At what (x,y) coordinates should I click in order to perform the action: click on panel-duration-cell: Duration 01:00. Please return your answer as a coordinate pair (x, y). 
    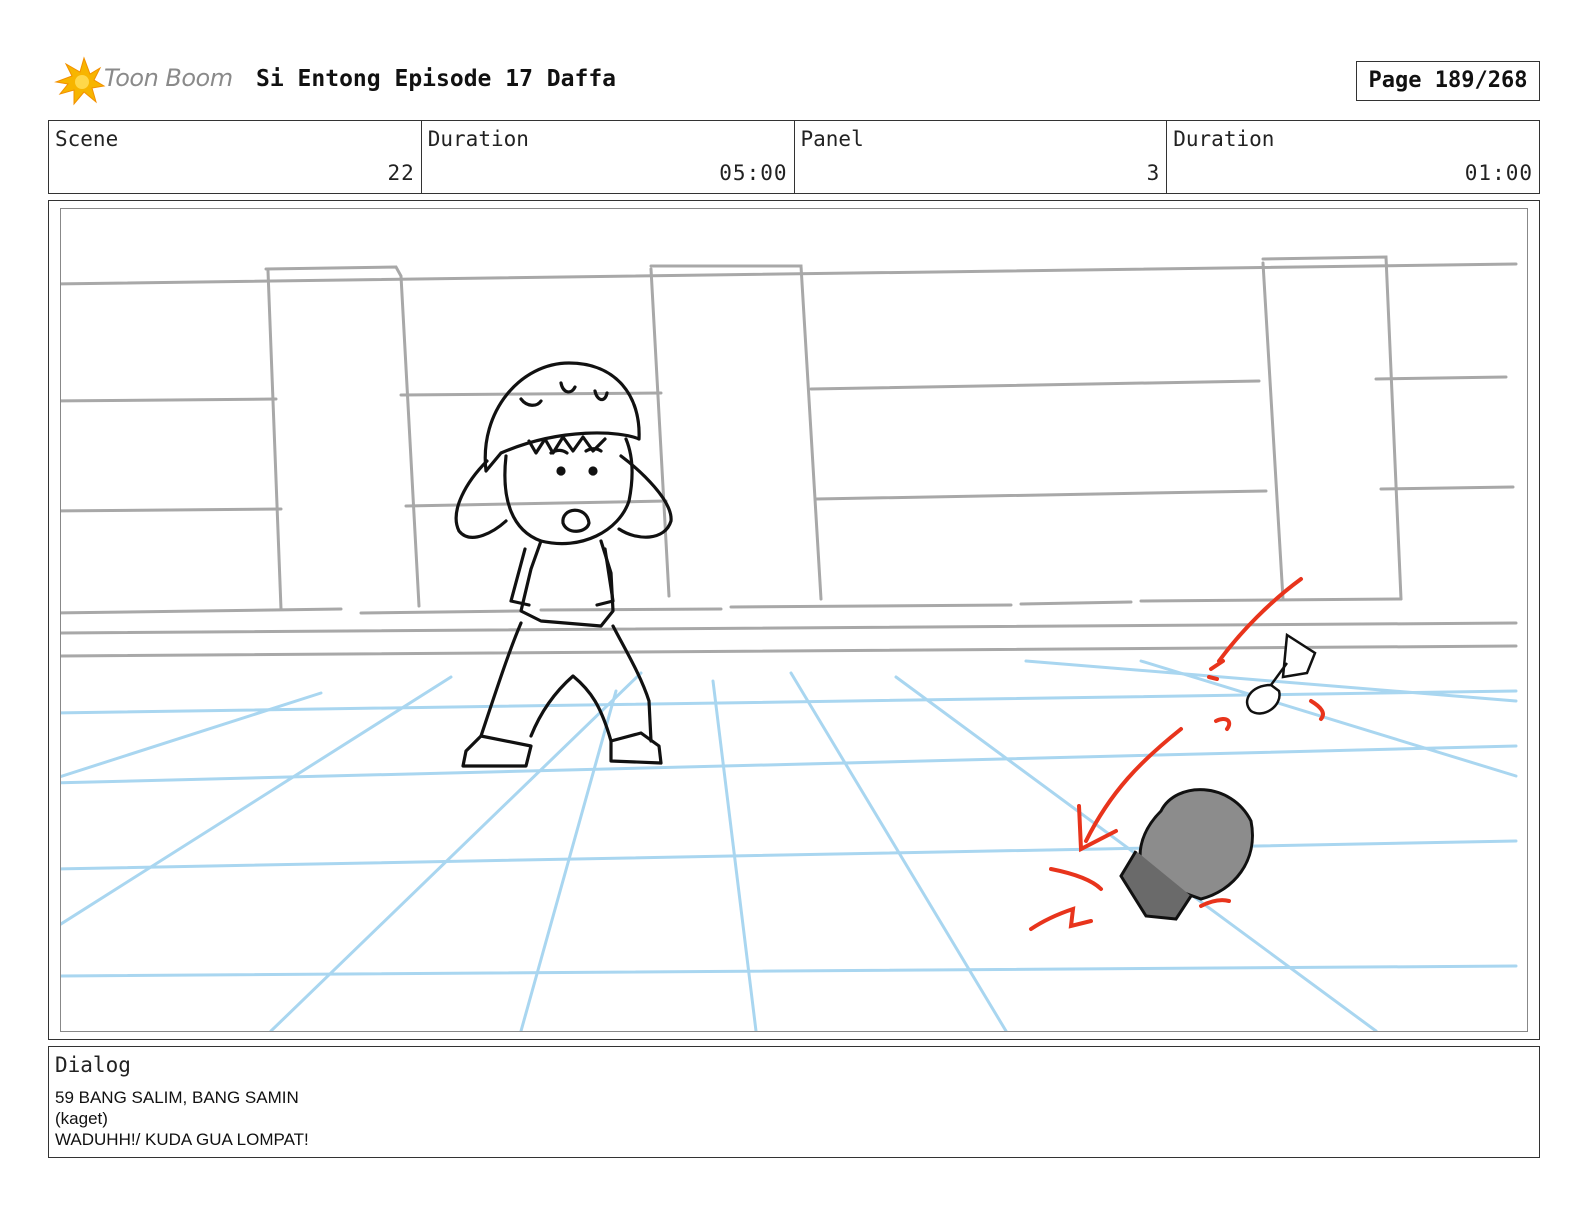
    Looking at the image, I should click on (1353, 157).